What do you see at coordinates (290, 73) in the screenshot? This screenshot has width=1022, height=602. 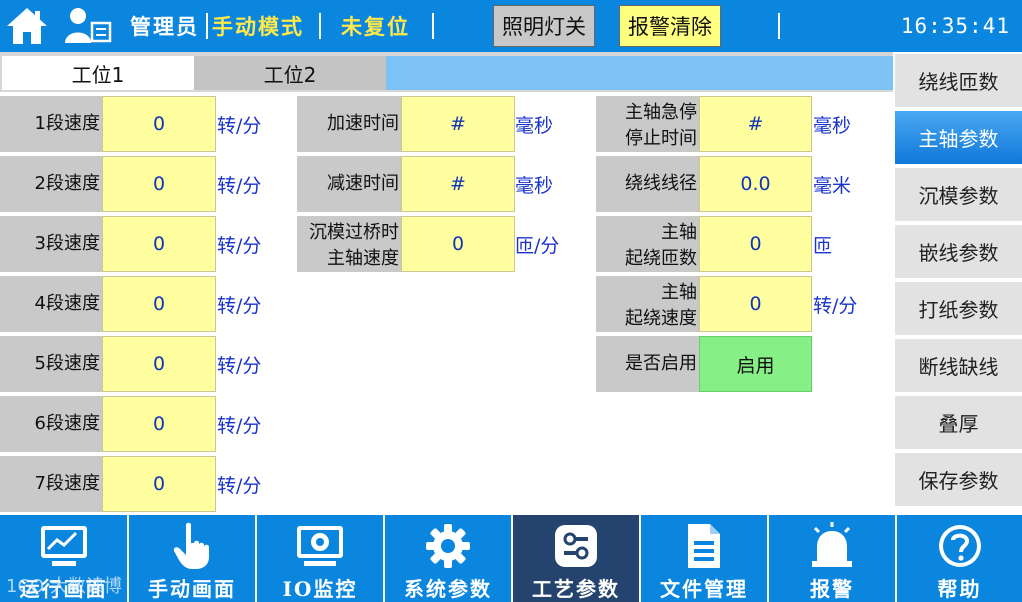 I see `tab-station-2: 工位2` at bounding box center [290, 73].